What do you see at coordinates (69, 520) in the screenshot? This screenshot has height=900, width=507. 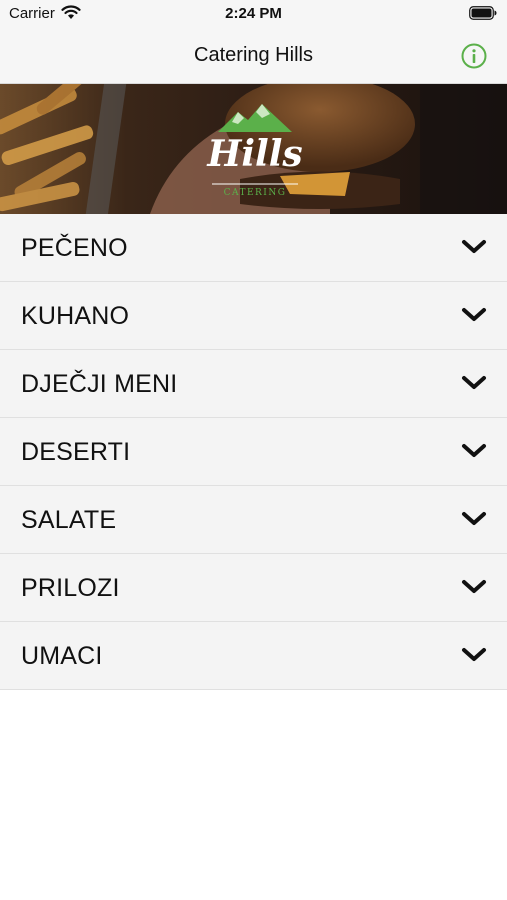 I see `menu-item-label: SALATE` at bounding box center [69, 520].